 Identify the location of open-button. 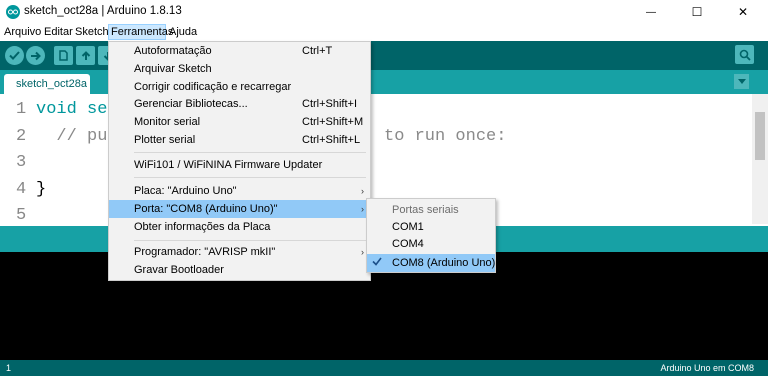
(85, 55).